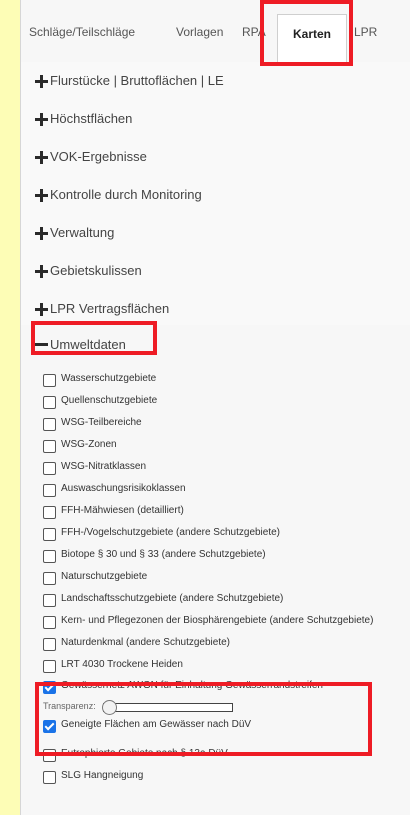 Image resolution: width=410 pixels, height=815 pixels. I want to click on slider-knob, so click(109, 707).